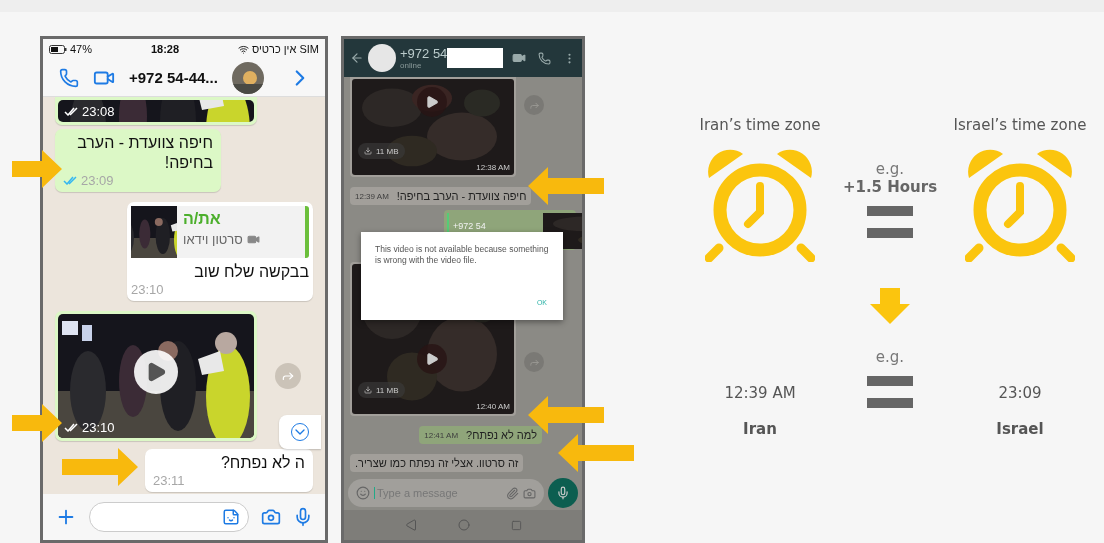 This screenshot has height=543, width=1104. I want to click on wifi-icon, so click(243, 49).